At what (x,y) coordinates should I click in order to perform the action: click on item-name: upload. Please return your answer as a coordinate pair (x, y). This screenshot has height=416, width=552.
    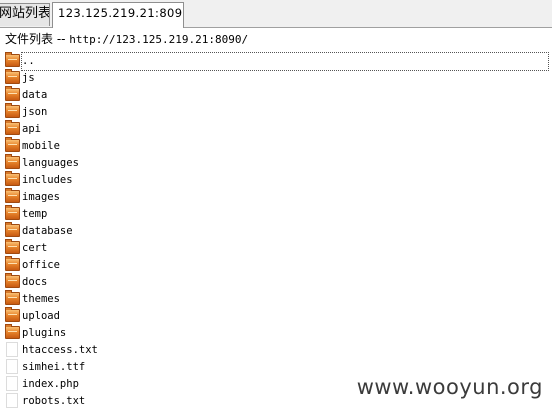
    Looking at the image, I should click on (41, 316).